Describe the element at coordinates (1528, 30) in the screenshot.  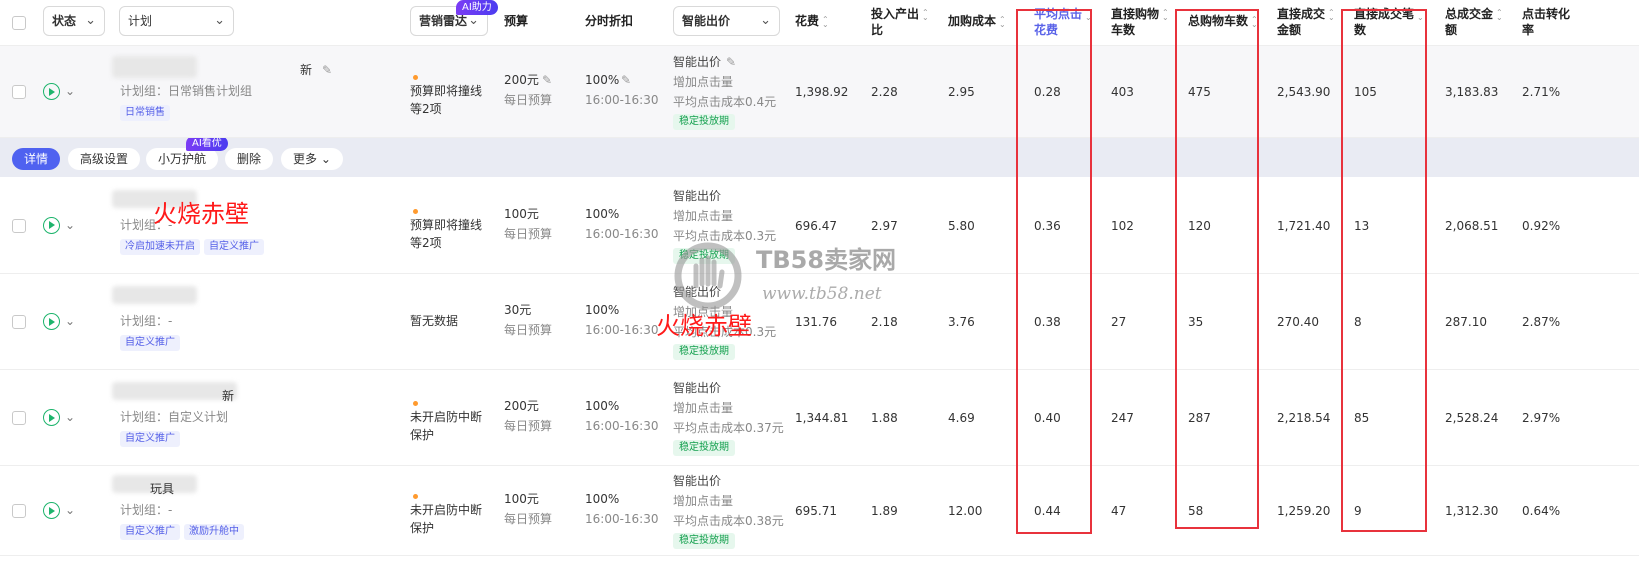
I see `col-ctr-label-2: 率` at that location.